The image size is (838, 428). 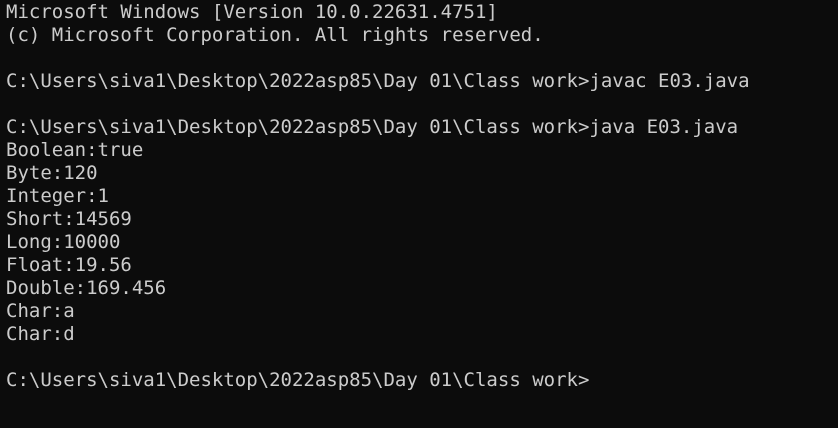 What do you see at coordinates (52, 173) in the screenshot?
I see `output-line-byte: Byte:120` at bounding box center [52, 173].